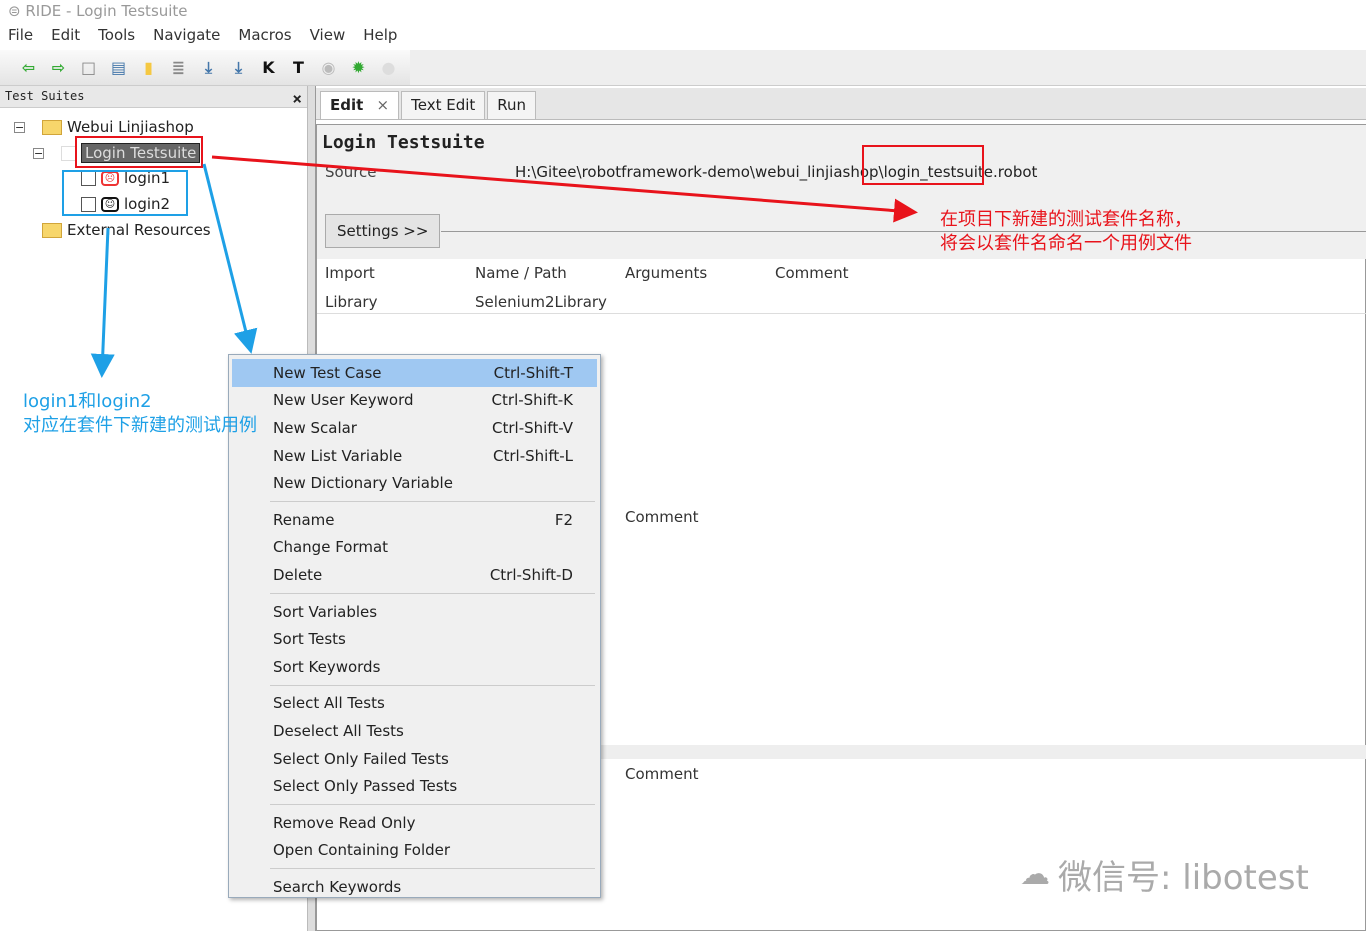 This screenshot has height=931, width=1366. What do you see at coordinates (17, 11) in the screenshot?
I see `app-icon: ⊜` at bounding box center [17, 11].